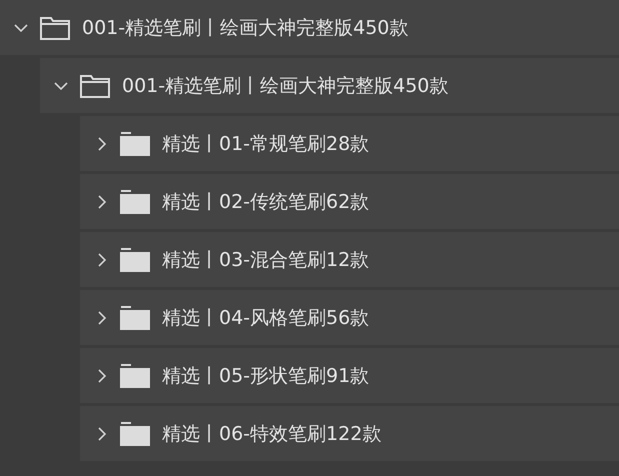 The height and width of the screenshot is (476, 619). What do you see at coordinates (266, 318) in the screenshot?
I see `folder-name: 精选丨04-风格笔刷56款` at bounding box center [266, 318].